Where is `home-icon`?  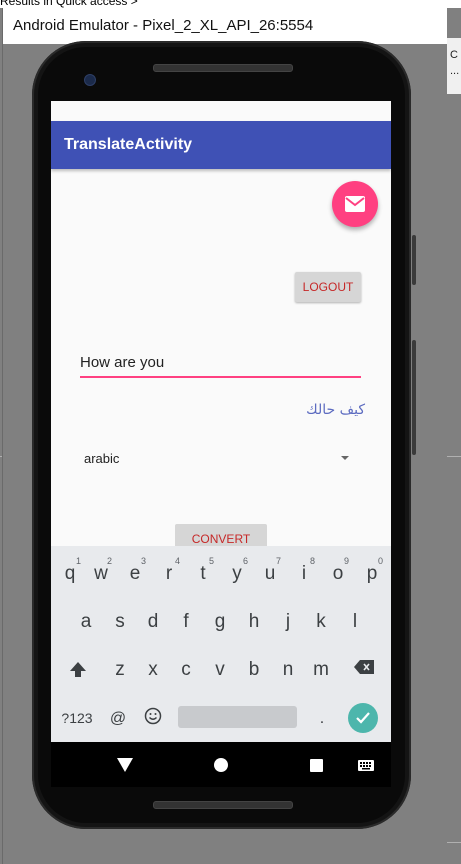 home-icon is located at coordinates (221, 765).